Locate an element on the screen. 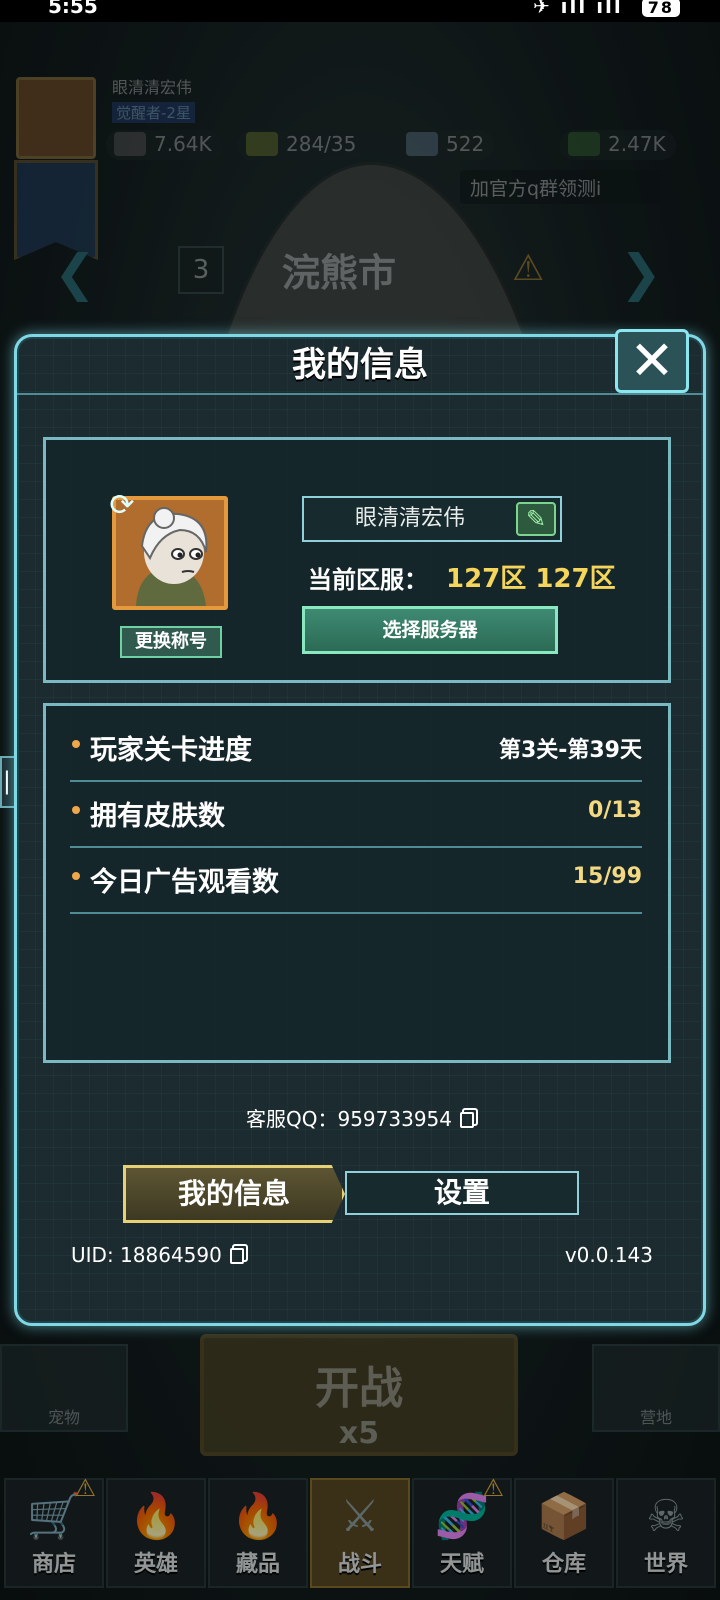 Image resolution: width=720 pixels, height=1600 pixels. nickname-field: 眼清清宏伟 ✎ is located at coordinates (432, 519).